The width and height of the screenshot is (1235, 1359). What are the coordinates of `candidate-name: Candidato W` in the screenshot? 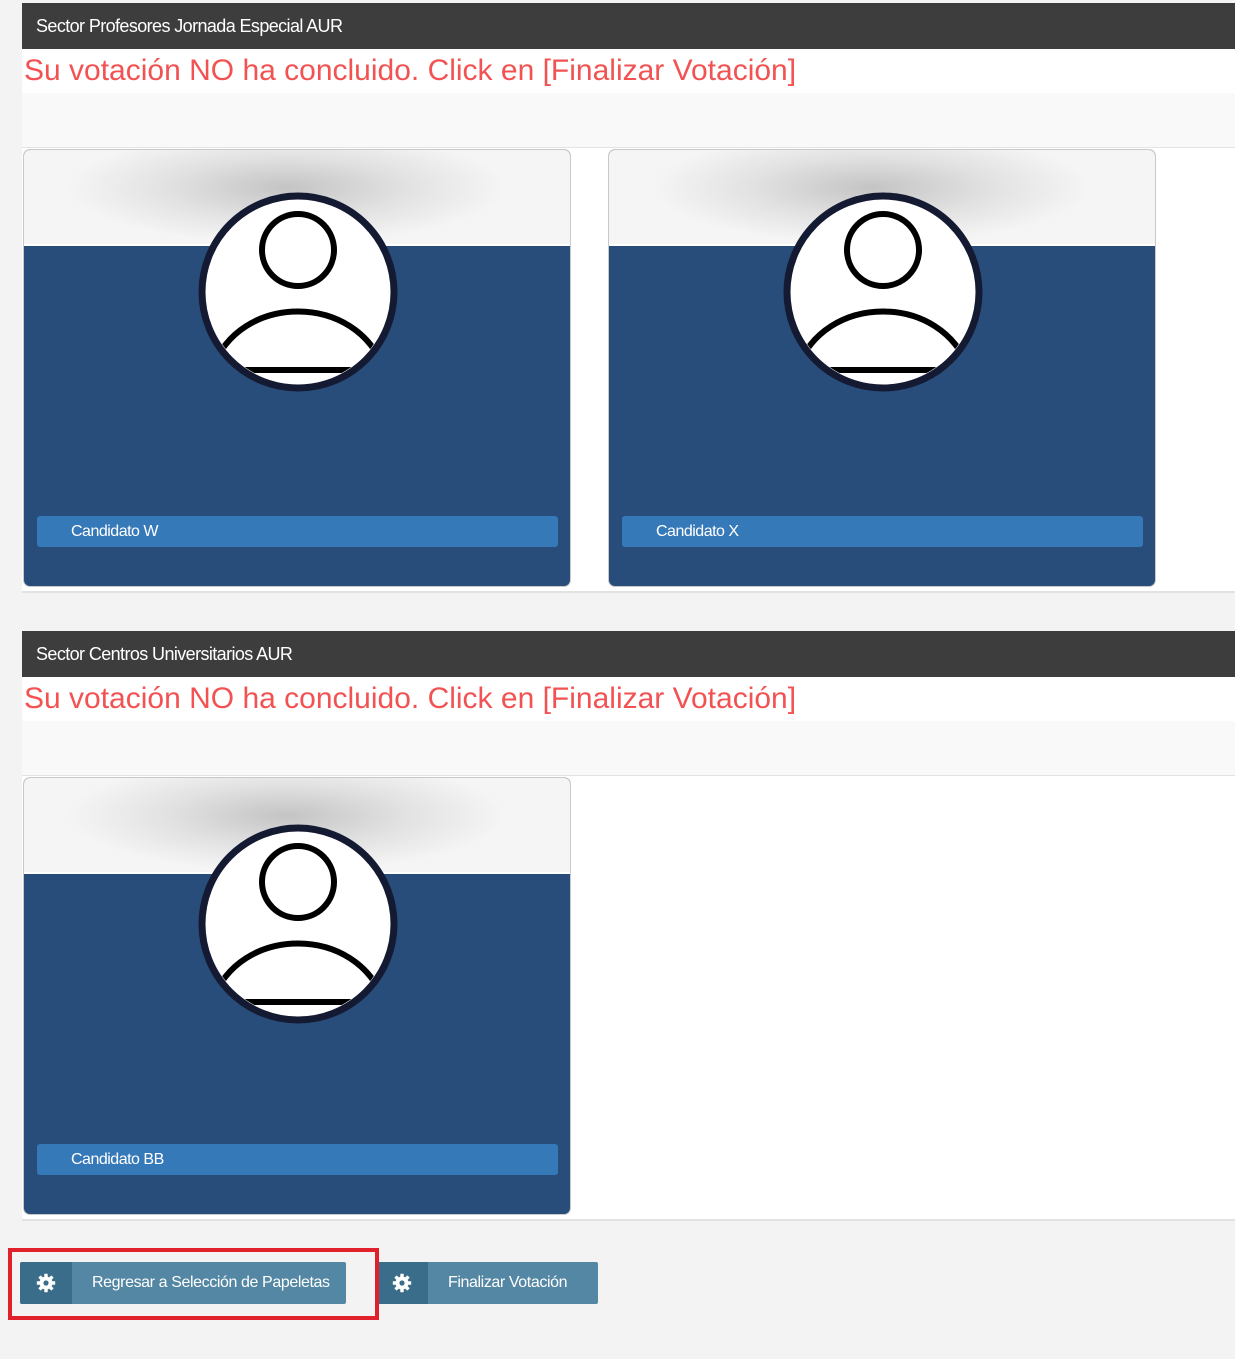 It's located at (297, 531).